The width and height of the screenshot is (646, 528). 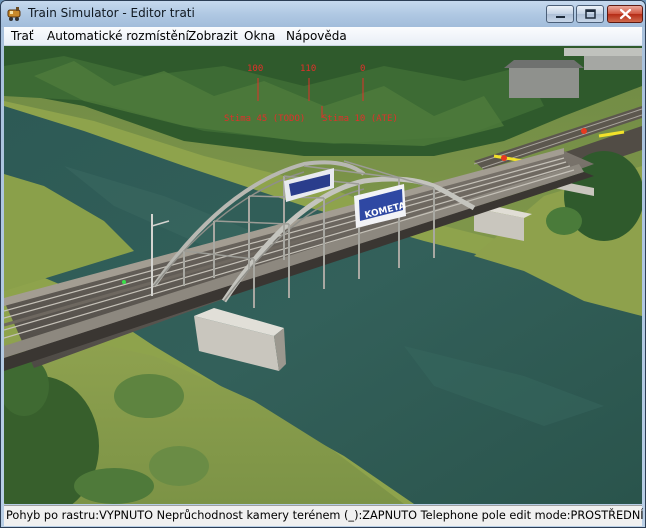 What do you see at coordinates (255, 69) in the screenshot?
I see `speed-marker-label: 100` at bounding box center [255, 69].